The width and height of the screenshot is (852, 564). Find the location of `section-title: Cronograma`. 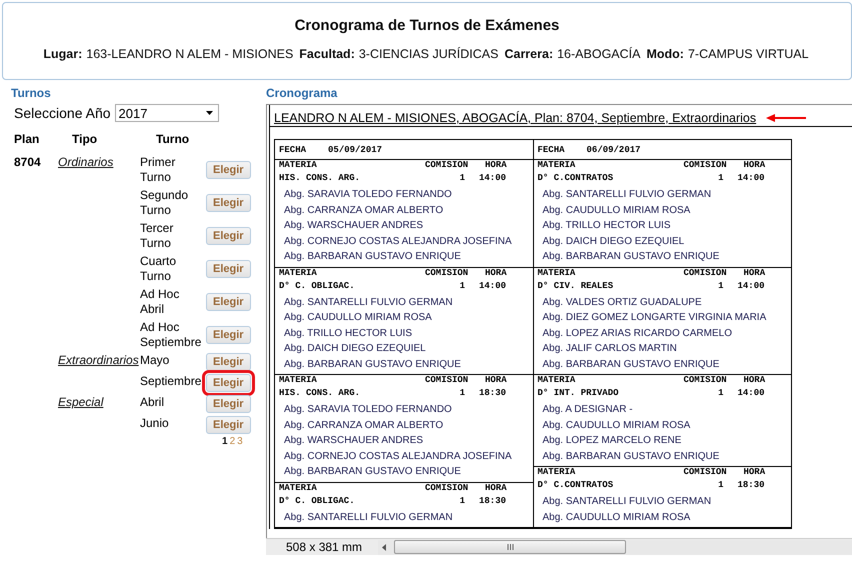

section-title: Cronograma is located at coordinates (302, 93).